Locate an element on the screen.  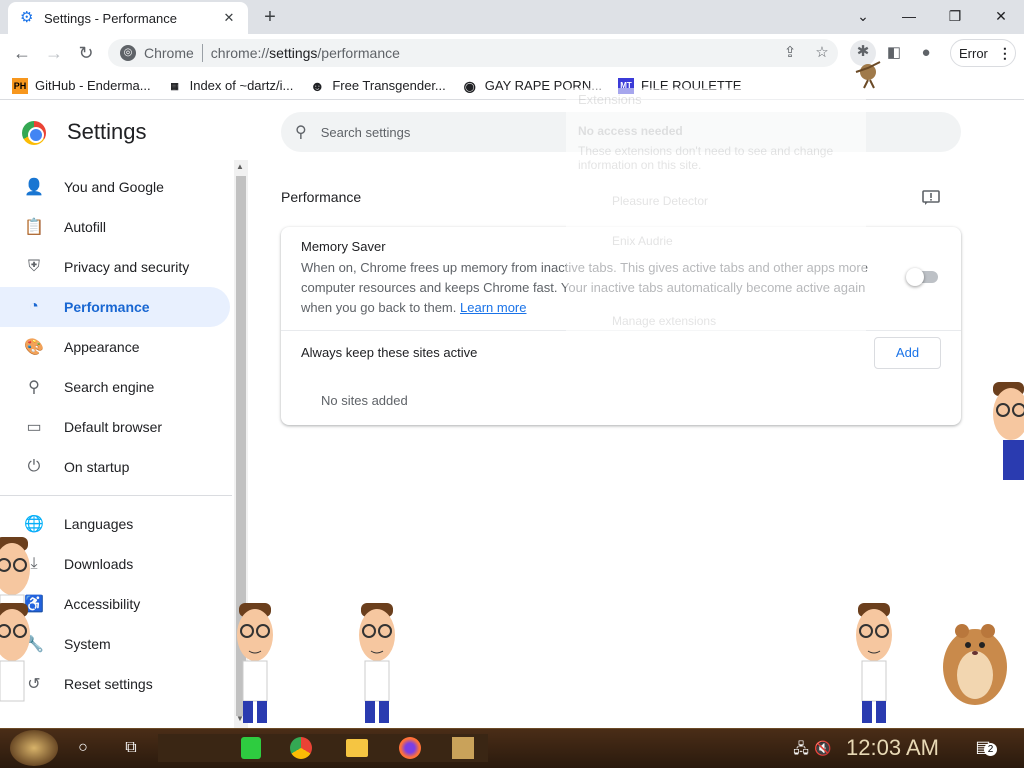
url-host: settings is located at coordinates (293, 53).